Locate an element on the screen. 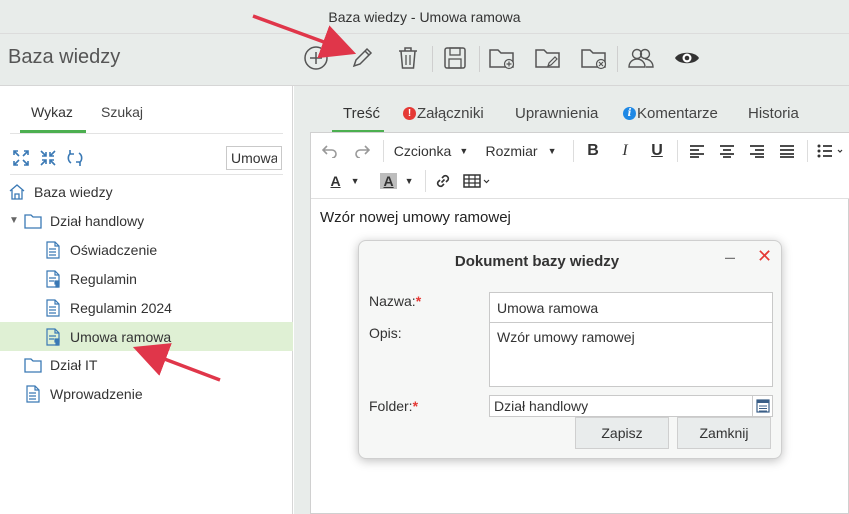 The image size is (849, 514). folder-delete-icon is located at coordinates (594, 58).